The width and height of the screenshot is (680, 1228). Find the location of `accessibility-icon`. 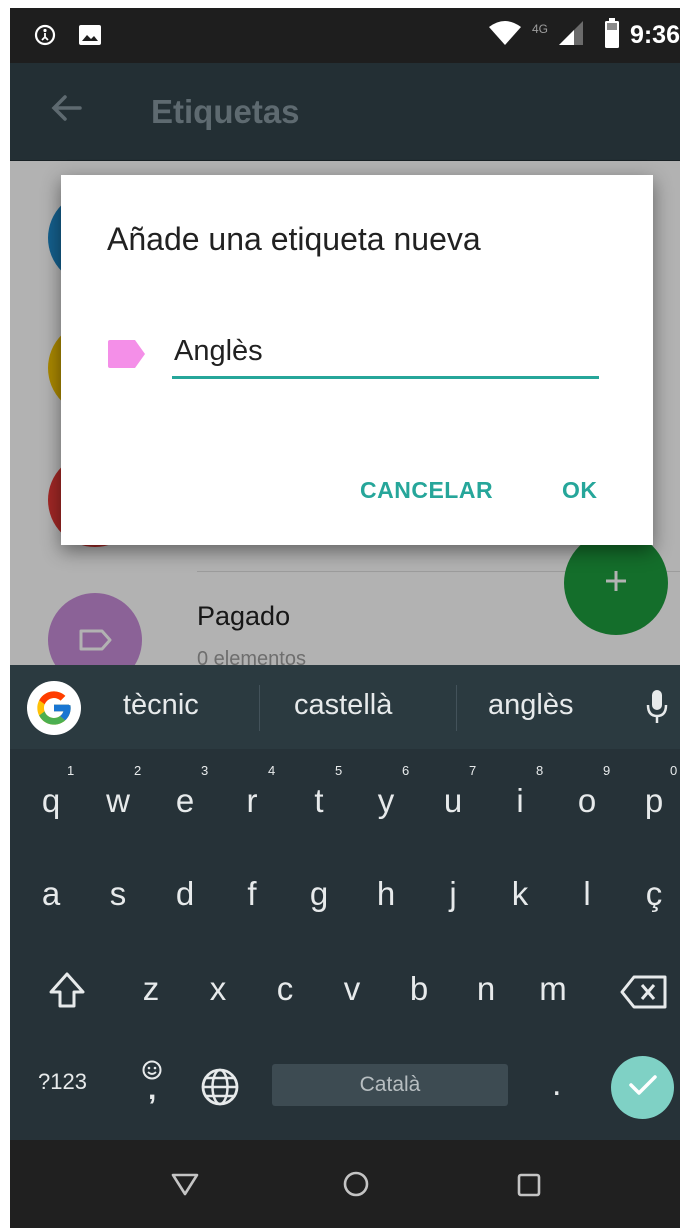

accessibility-icon is located at coordinates (45, 37).